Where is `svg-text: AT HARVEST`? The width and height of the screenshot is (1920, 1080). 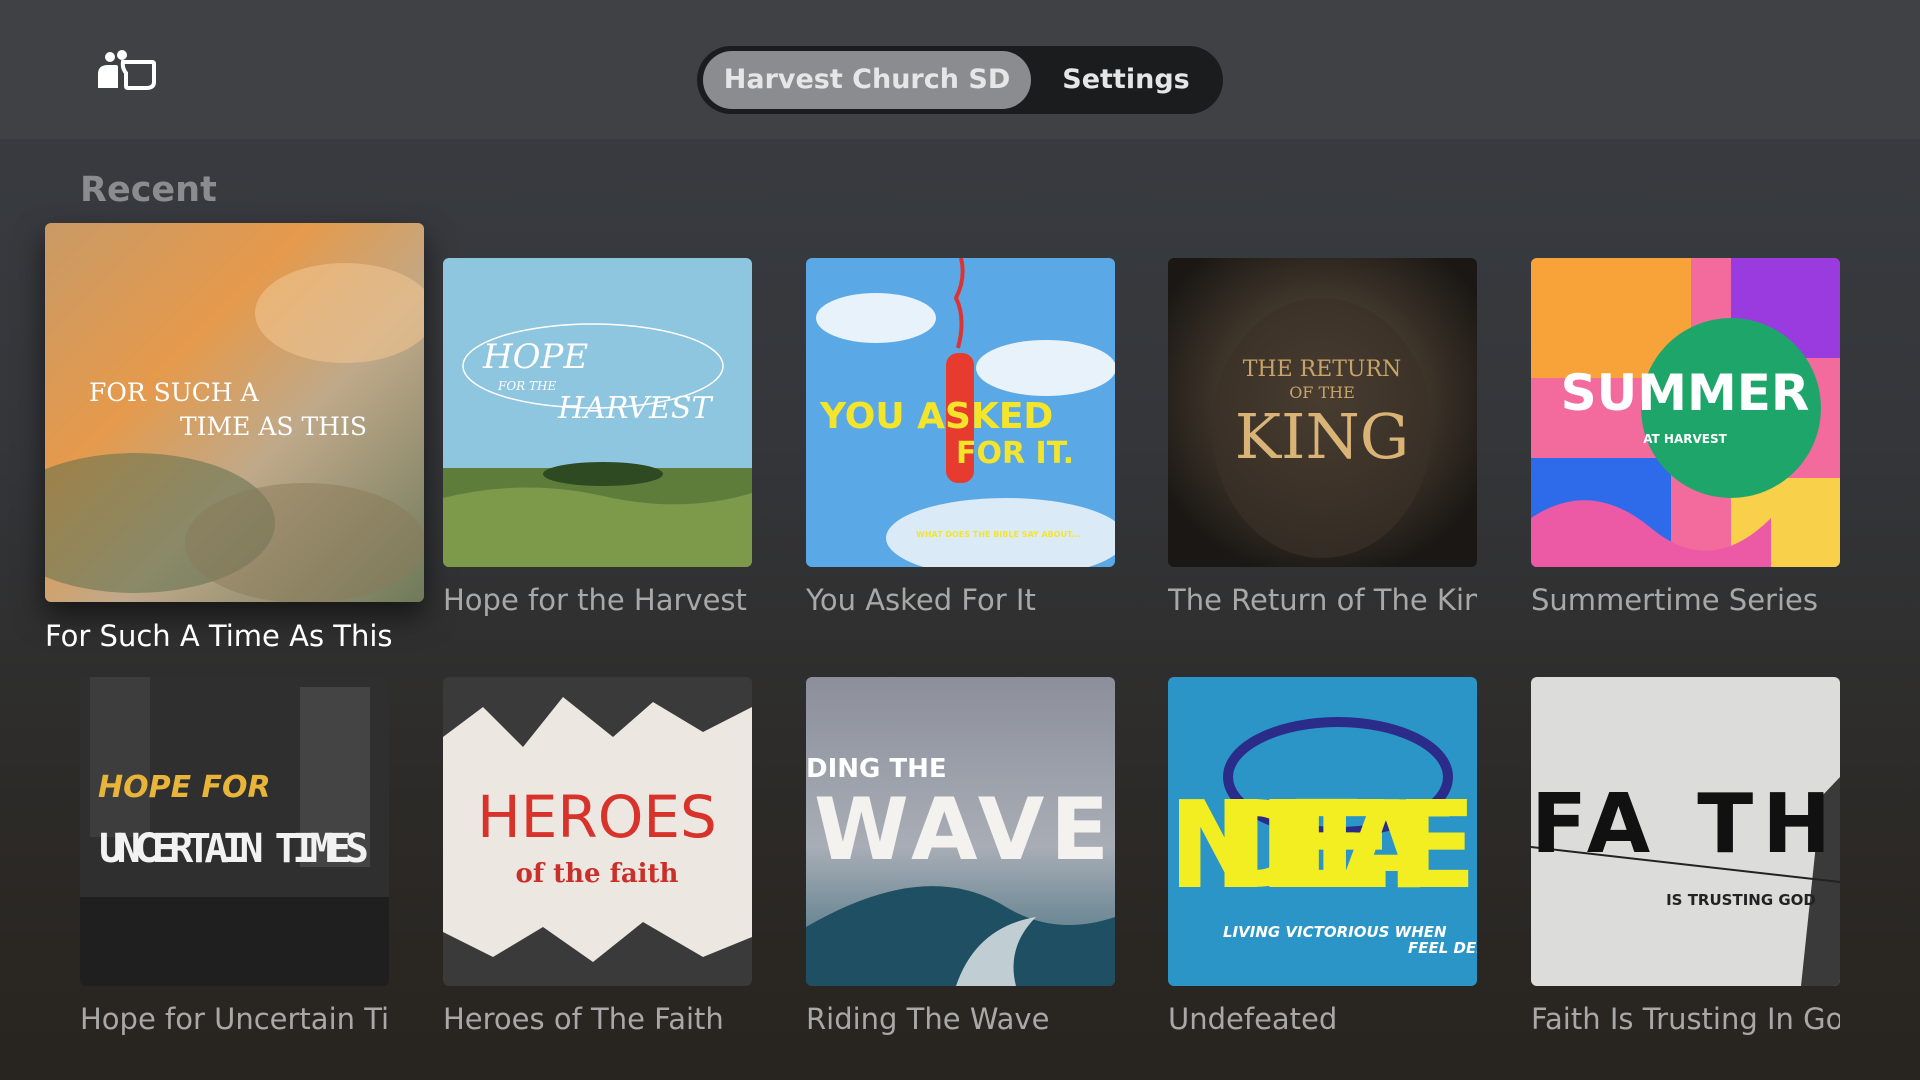
svg-text: AT HARVEST is located at coordinates (1685, 439).